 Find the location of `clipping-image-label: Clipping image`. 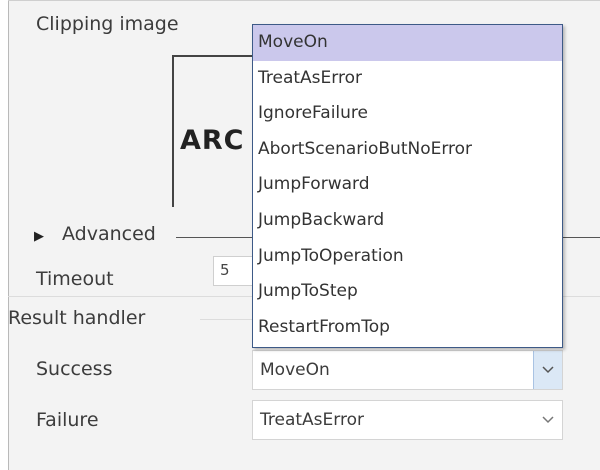

clipping-image-label: Clipping image is located at coordinates (107, 24).